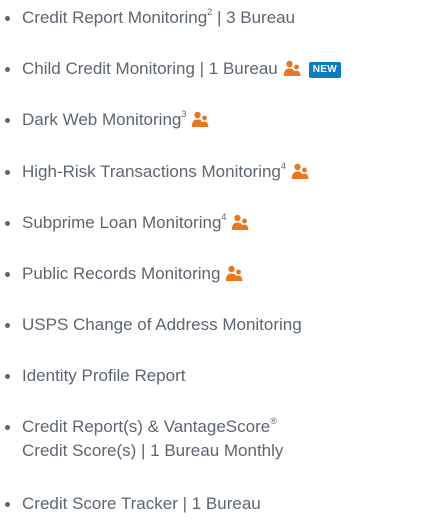 The height and width of the screenshot is (524, 444). Describe the element at coordinates (150, 68) in the screenshot. I see `feature-label: Child Credit Monitoring | 1 Bureau` at that location.